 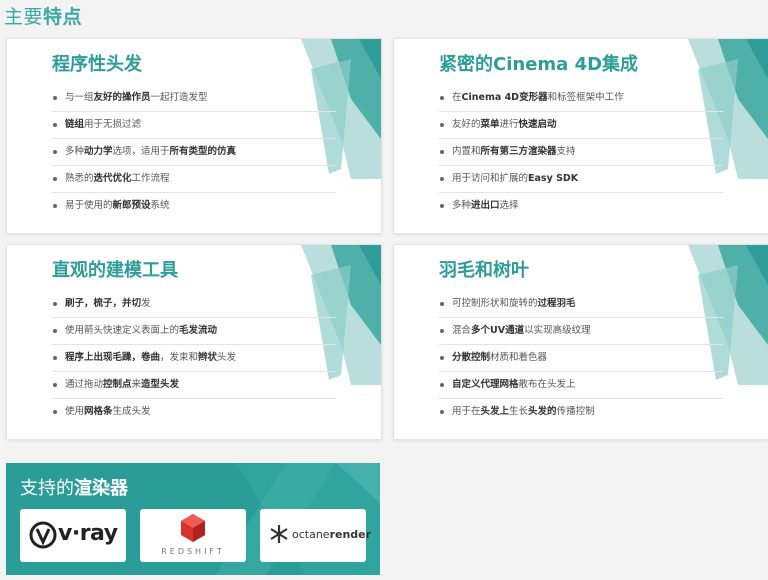 I want to click on feature-text: 用于在, so click(x=466, y=411).